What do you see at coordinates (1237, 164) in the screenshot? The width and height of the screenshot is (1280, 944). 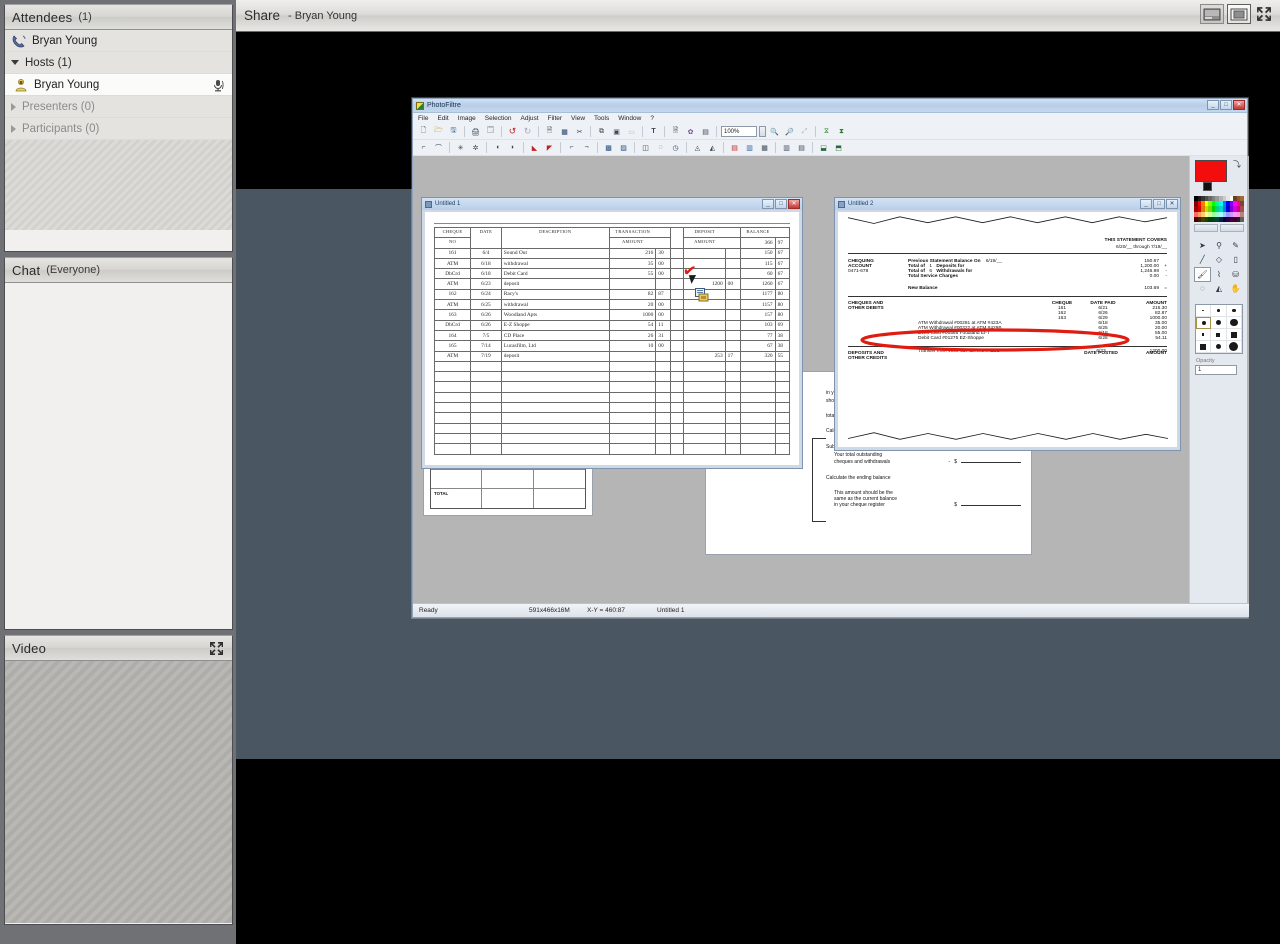 I see `swap-colors-icon: ⤵` at bounding box center [1237, 164].